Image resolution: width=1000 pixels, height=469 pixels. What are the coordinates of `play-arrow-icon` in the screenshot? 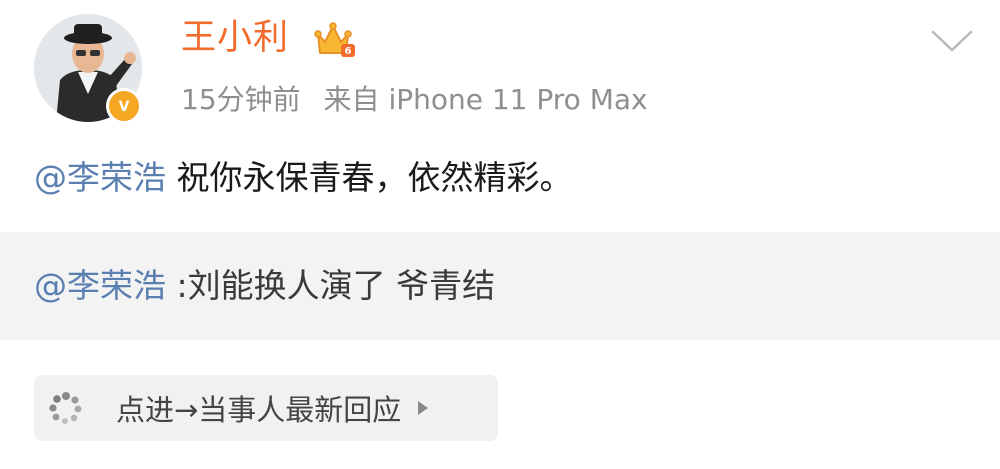 It's located at (423, 408).